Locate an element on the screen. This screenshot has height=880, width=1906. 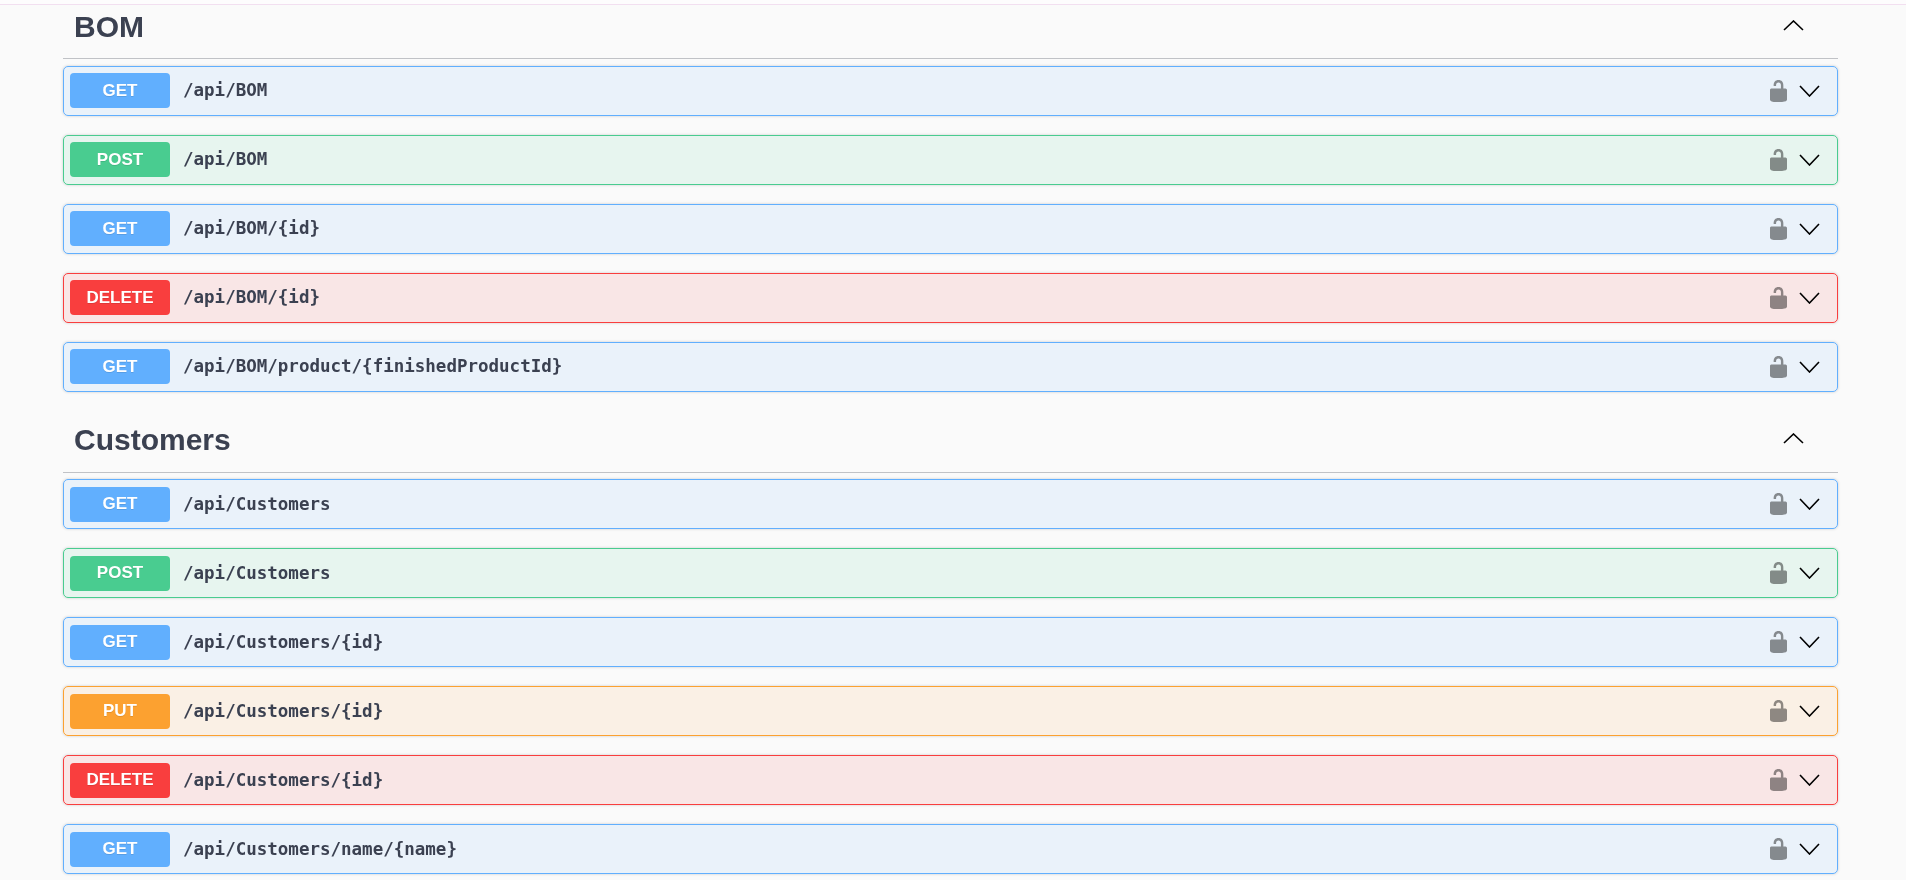
endpoint-row: GET /api/Customers/{id} is located at coordinates (950, 642).